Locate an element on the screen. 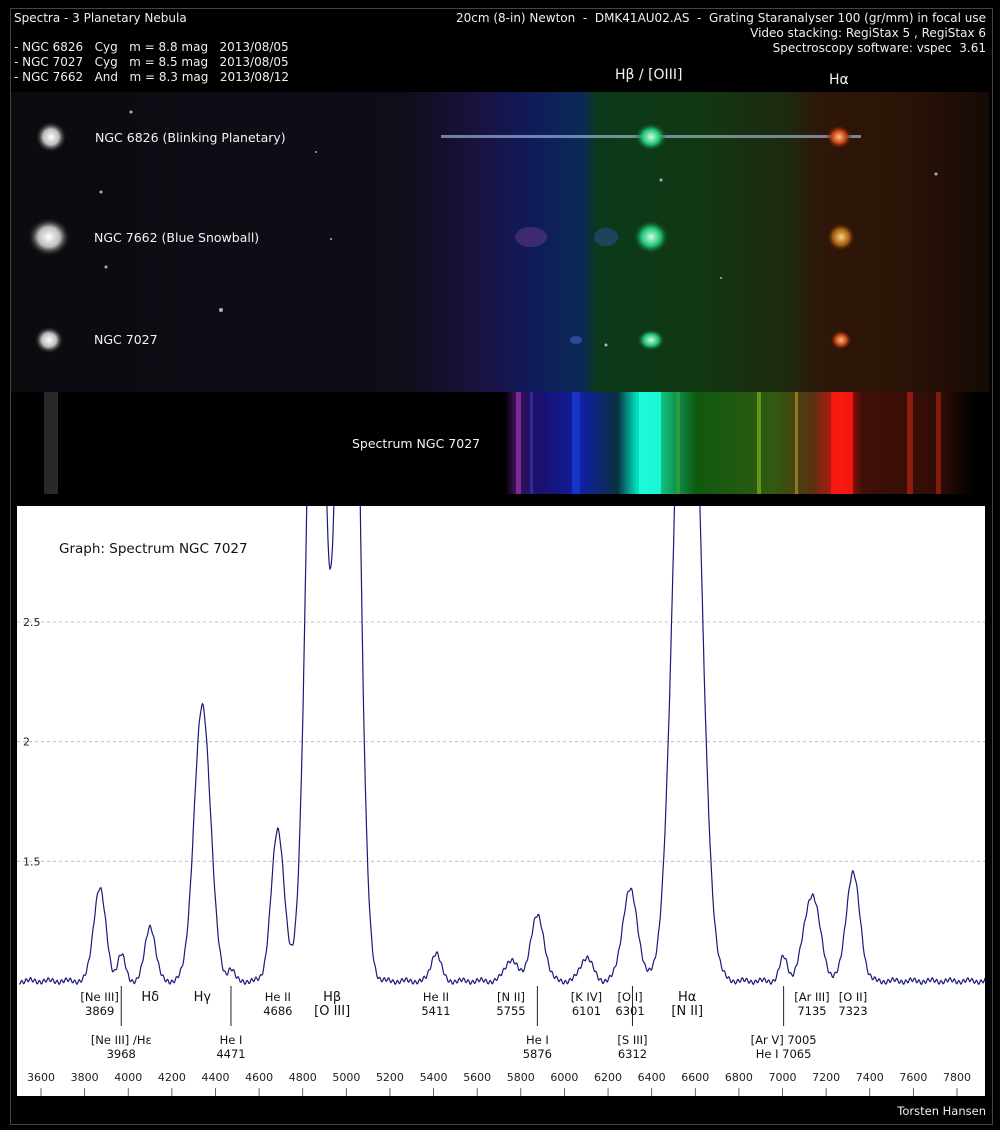 This screenshot has width=1000, height=1130. hbeta-oiii-label: Hβ / [OIII] is located at coordinates (649, 75).